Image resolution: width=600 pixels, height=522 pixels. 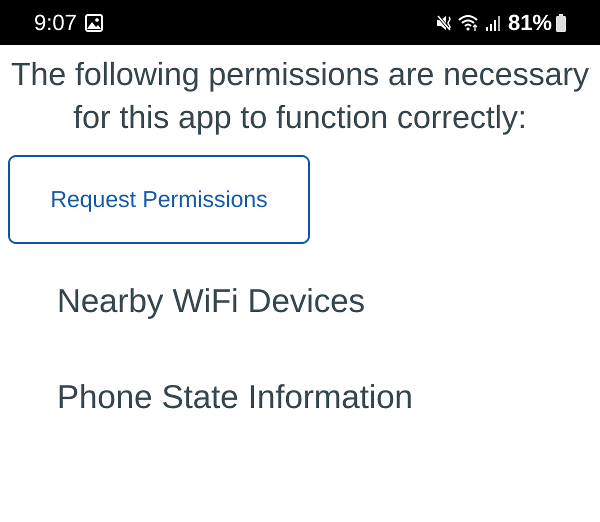 I want to click on mute-icon, so click(x=445, y=23).